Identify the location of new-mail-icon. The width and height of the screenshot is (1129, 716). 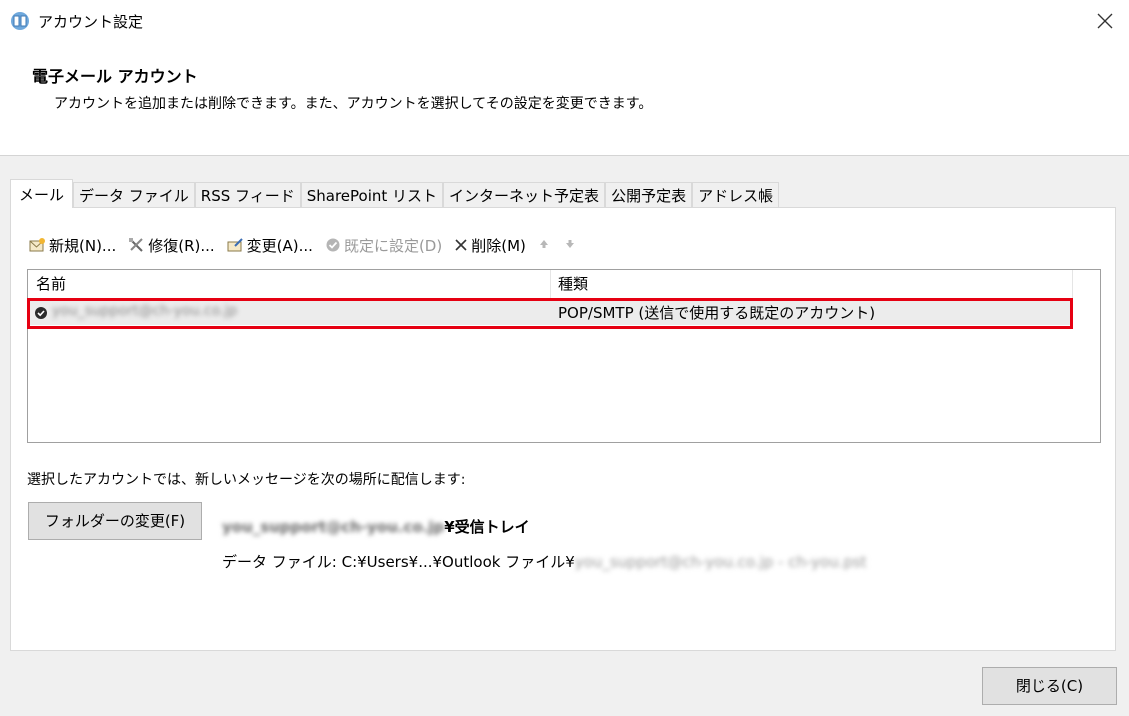
(37, 245).